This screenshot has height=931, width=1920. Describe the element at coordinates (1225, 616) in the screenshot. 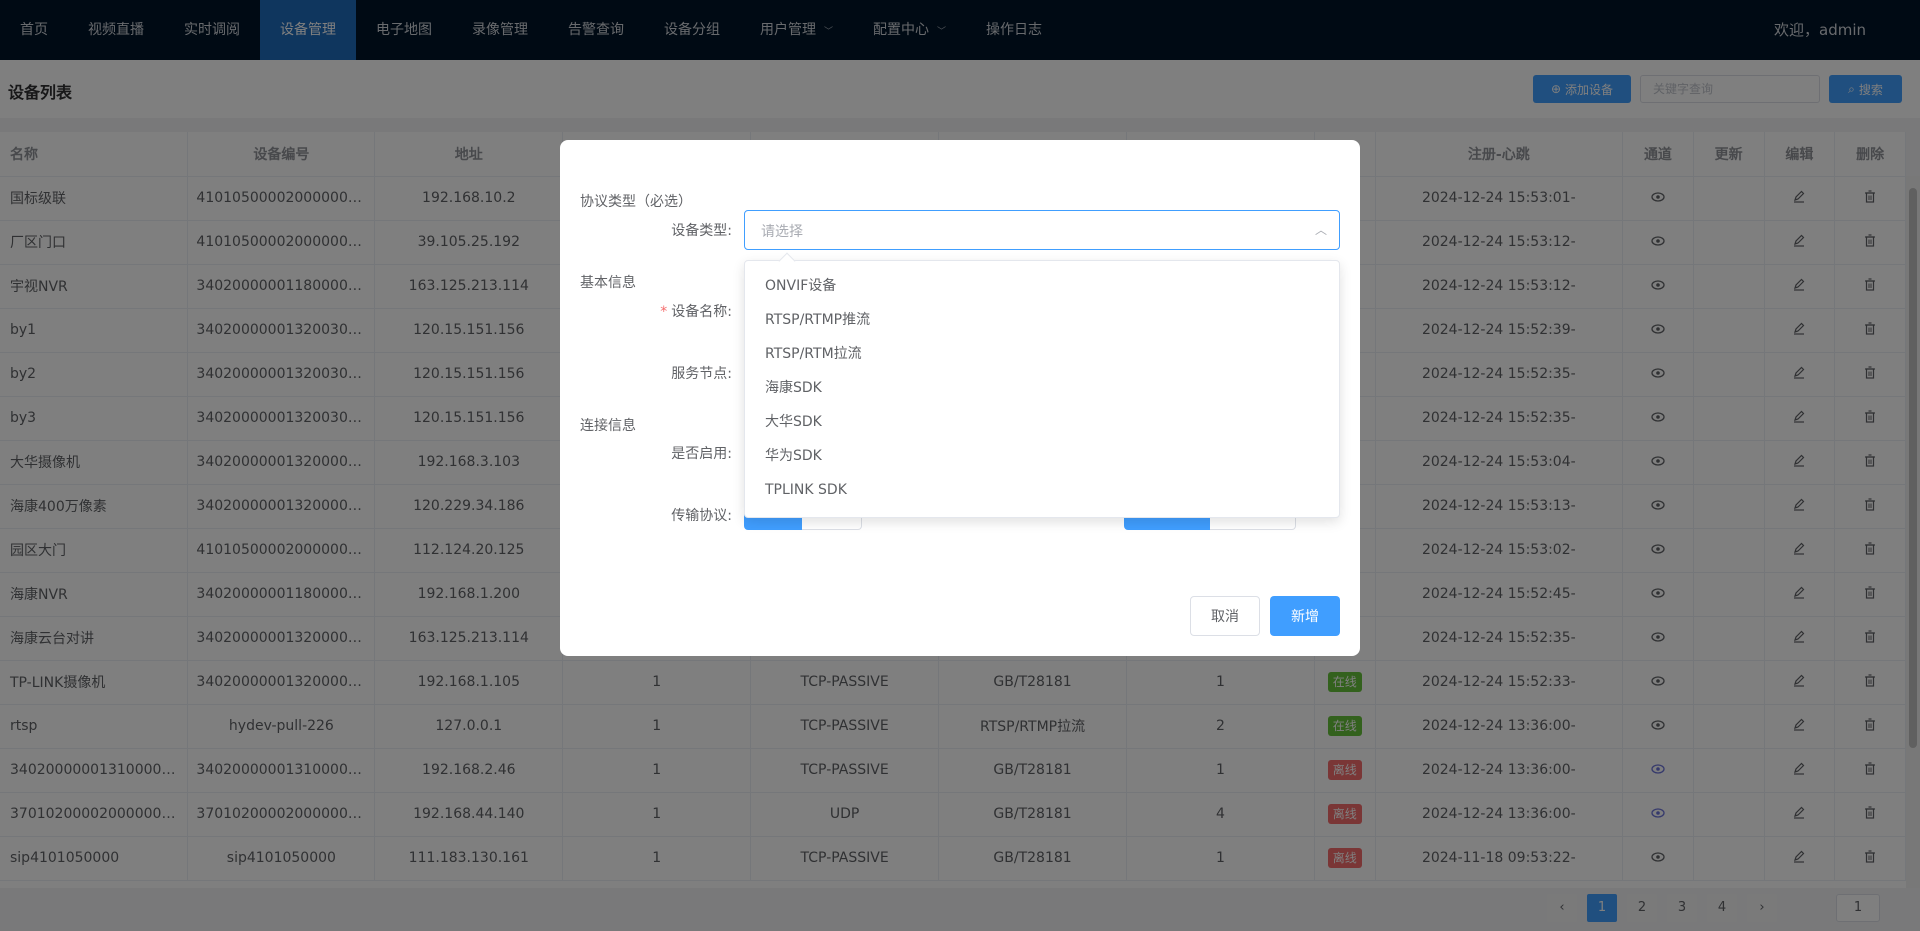

I see `cancel-button: 取消` at that location.